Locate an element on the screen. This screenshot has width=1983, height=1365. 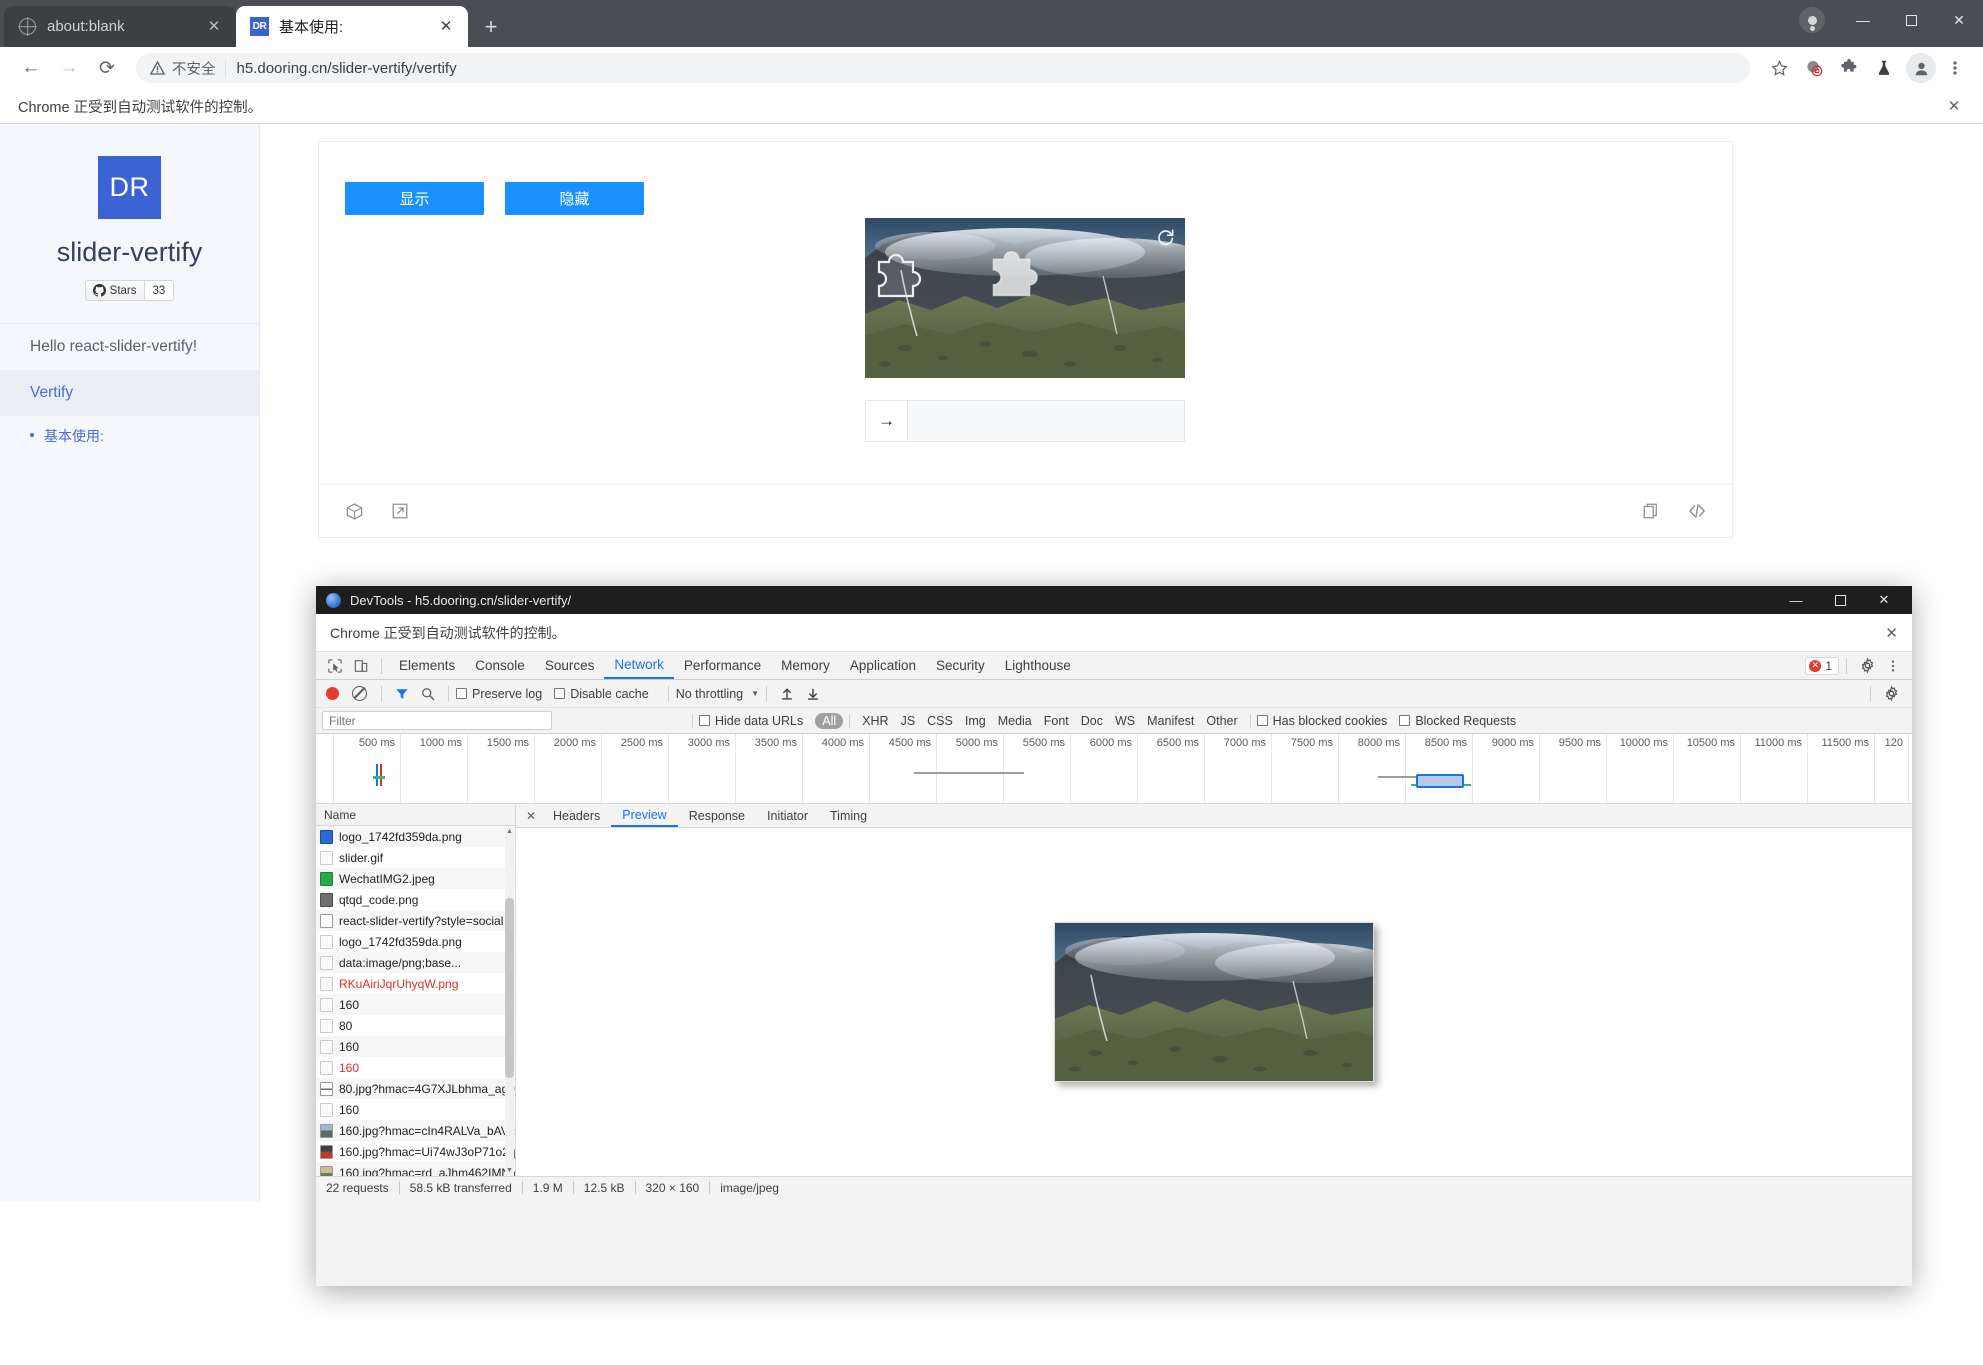
reload-button: ⟳ is located at coordinates (107, 68).